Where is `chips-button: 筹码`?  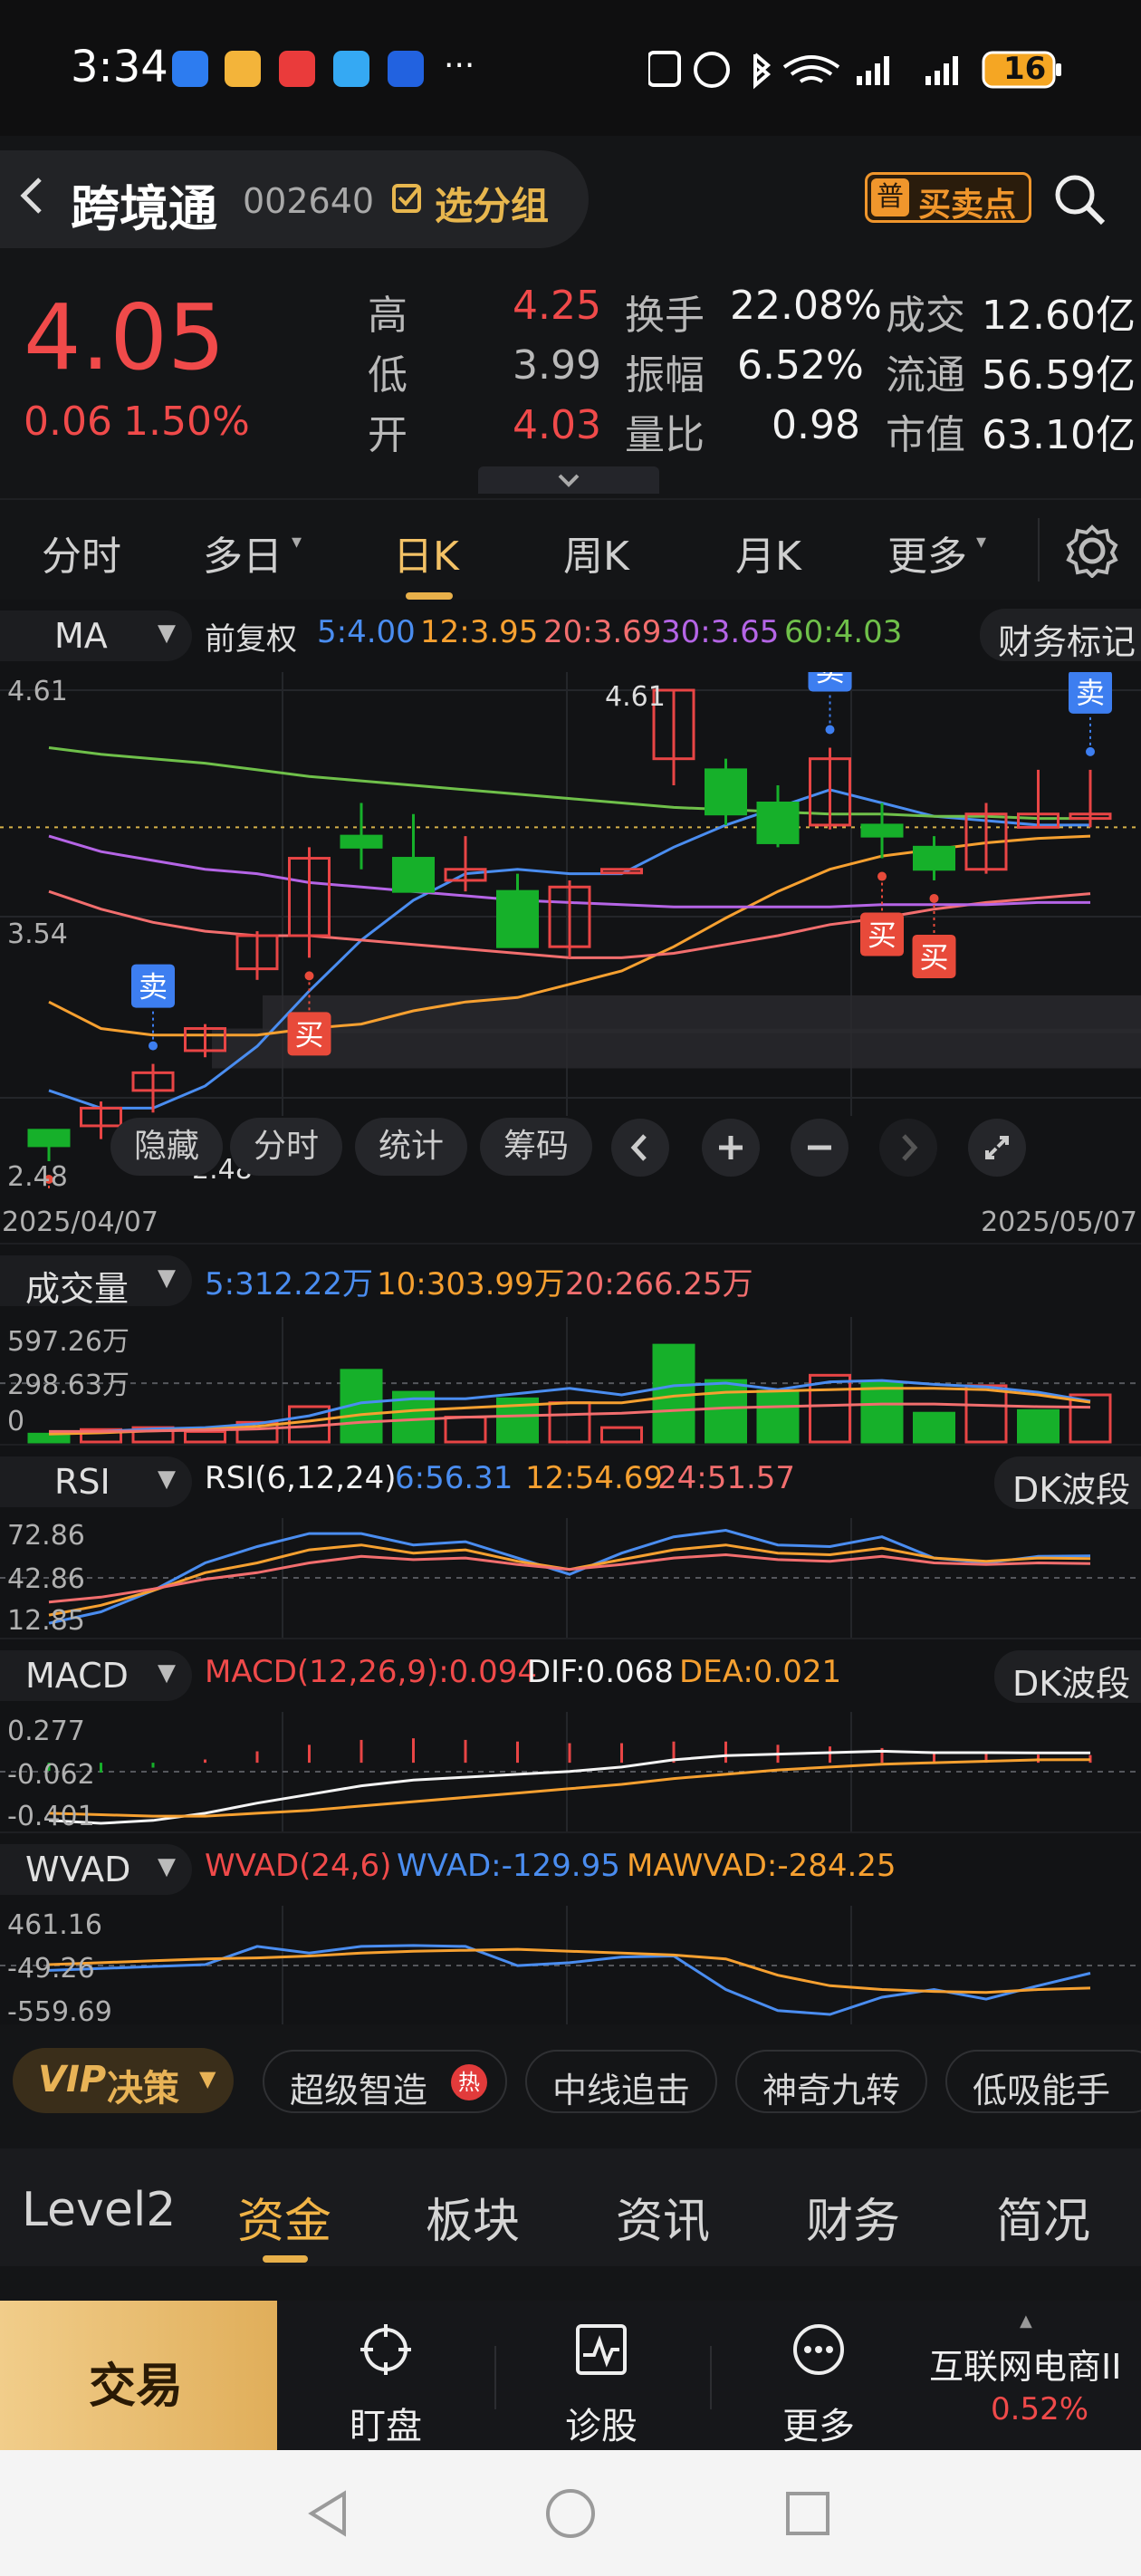
chips-button: 筹码 is located at coordinates (536, 1147).